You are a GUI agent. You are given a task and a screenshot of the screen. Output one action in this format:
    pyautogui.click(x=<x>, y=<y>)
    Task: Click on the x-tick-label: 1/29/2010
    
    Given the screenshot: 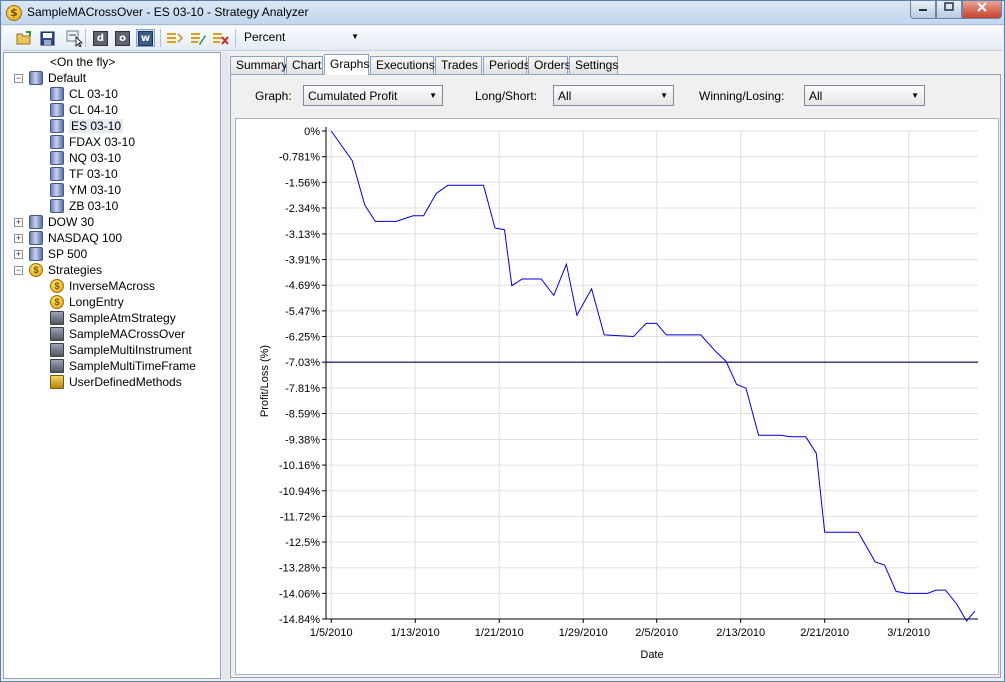 What is the action you would take?
    pyautogui.click(x=583, y=633)
    